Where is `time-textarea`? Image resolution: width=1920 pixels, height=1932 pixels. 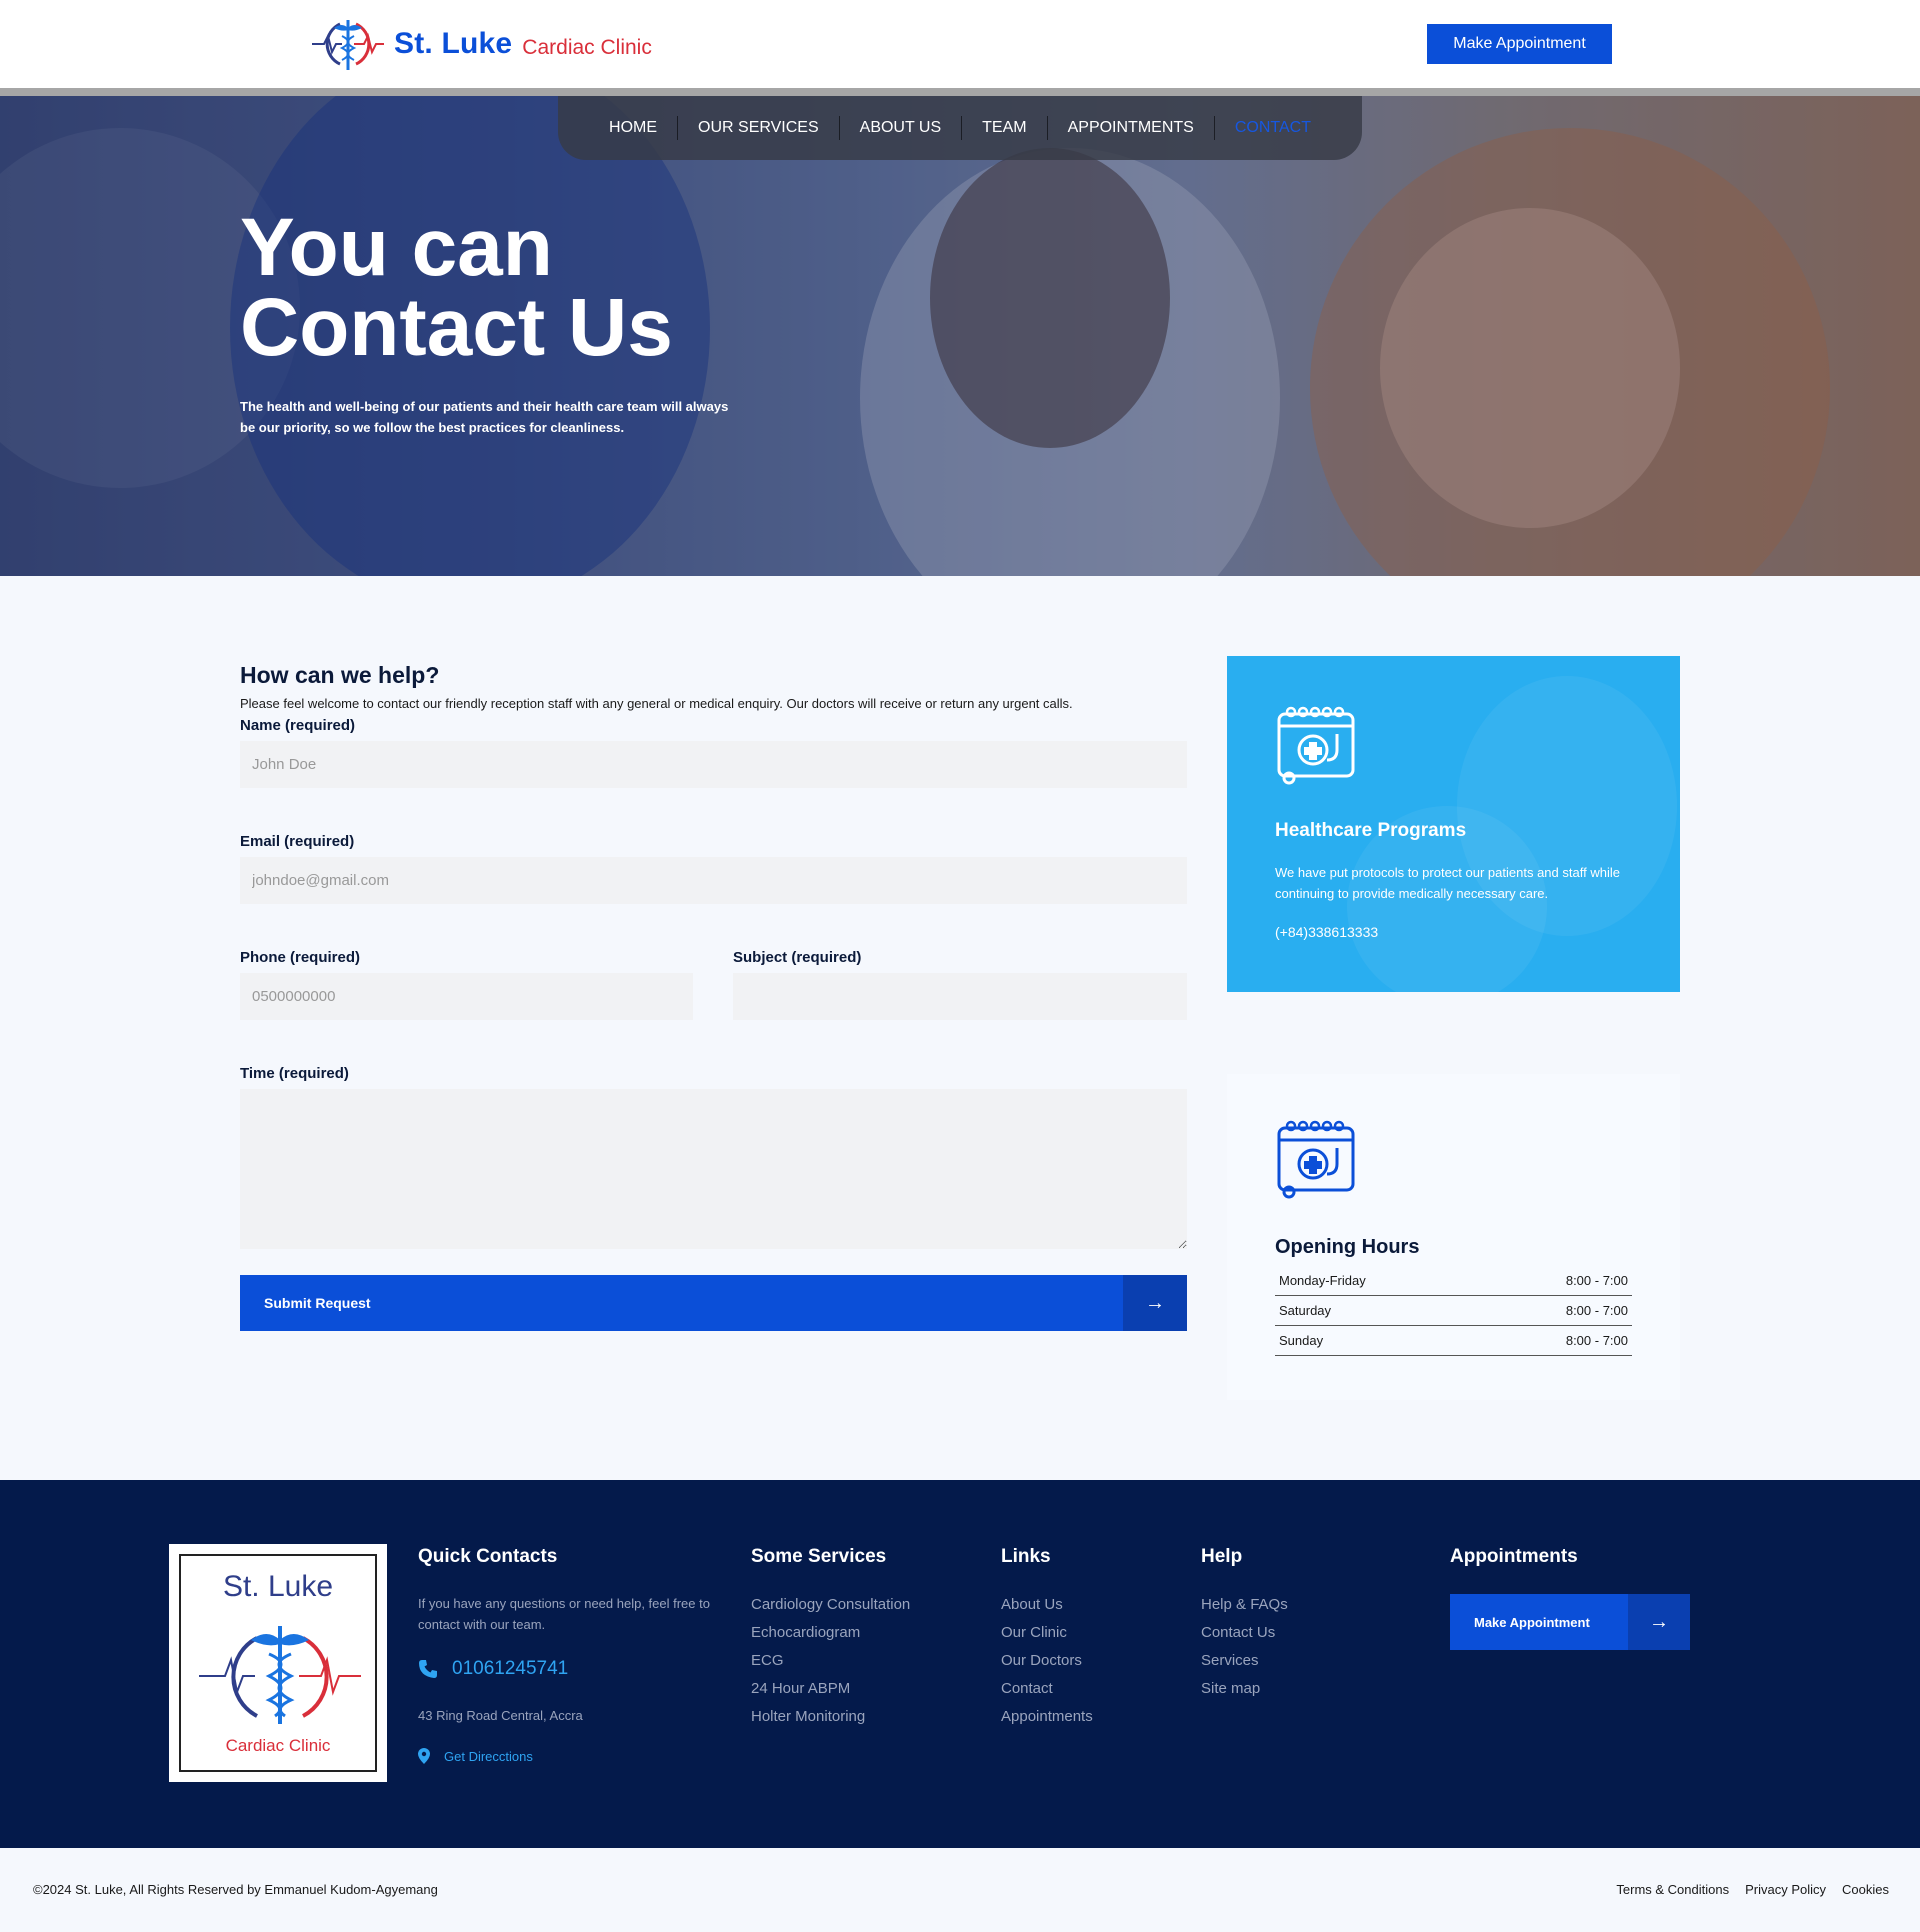 time-textarea is located at coordinates (713, 1169).